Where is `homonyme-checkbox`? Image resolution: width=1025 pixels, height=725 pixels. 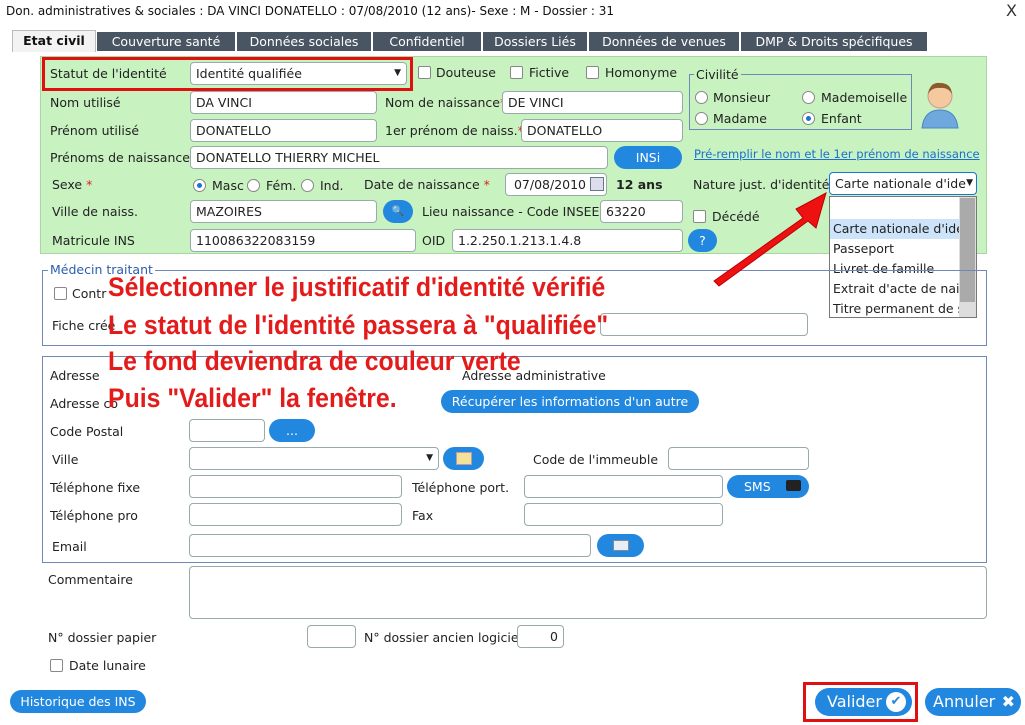 homonyme-checkbox is located at coordinates (592, 72).